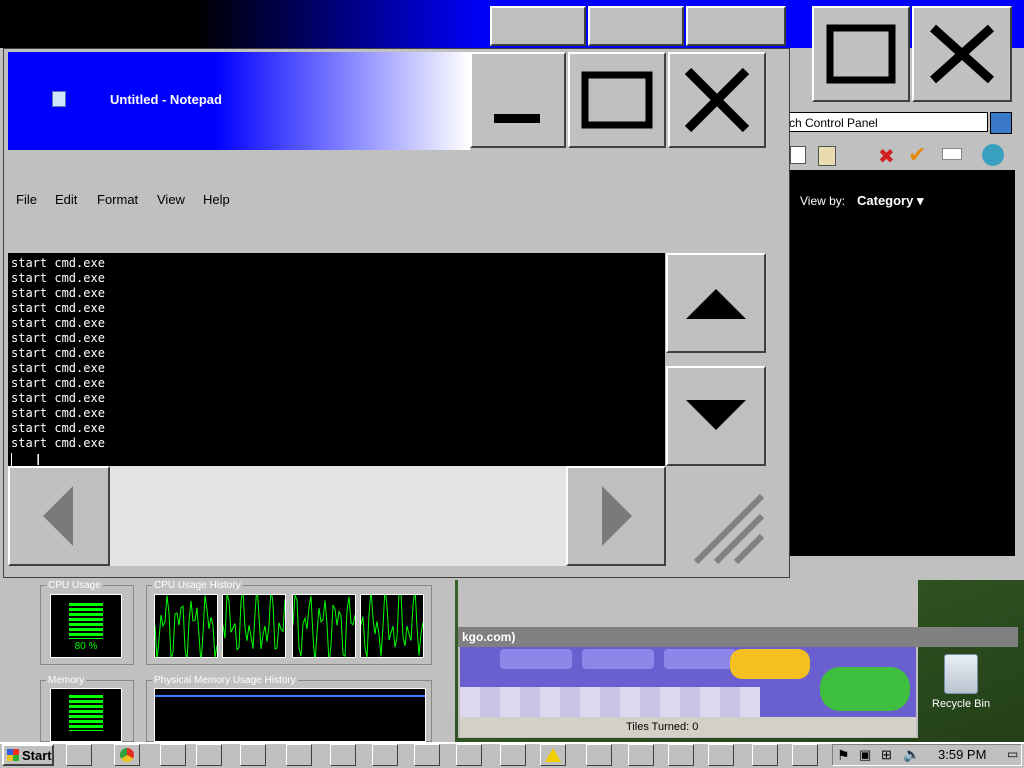 This screenshot has width=1024, height=768. I want to click on menu-help: Help, so click(216, 199).